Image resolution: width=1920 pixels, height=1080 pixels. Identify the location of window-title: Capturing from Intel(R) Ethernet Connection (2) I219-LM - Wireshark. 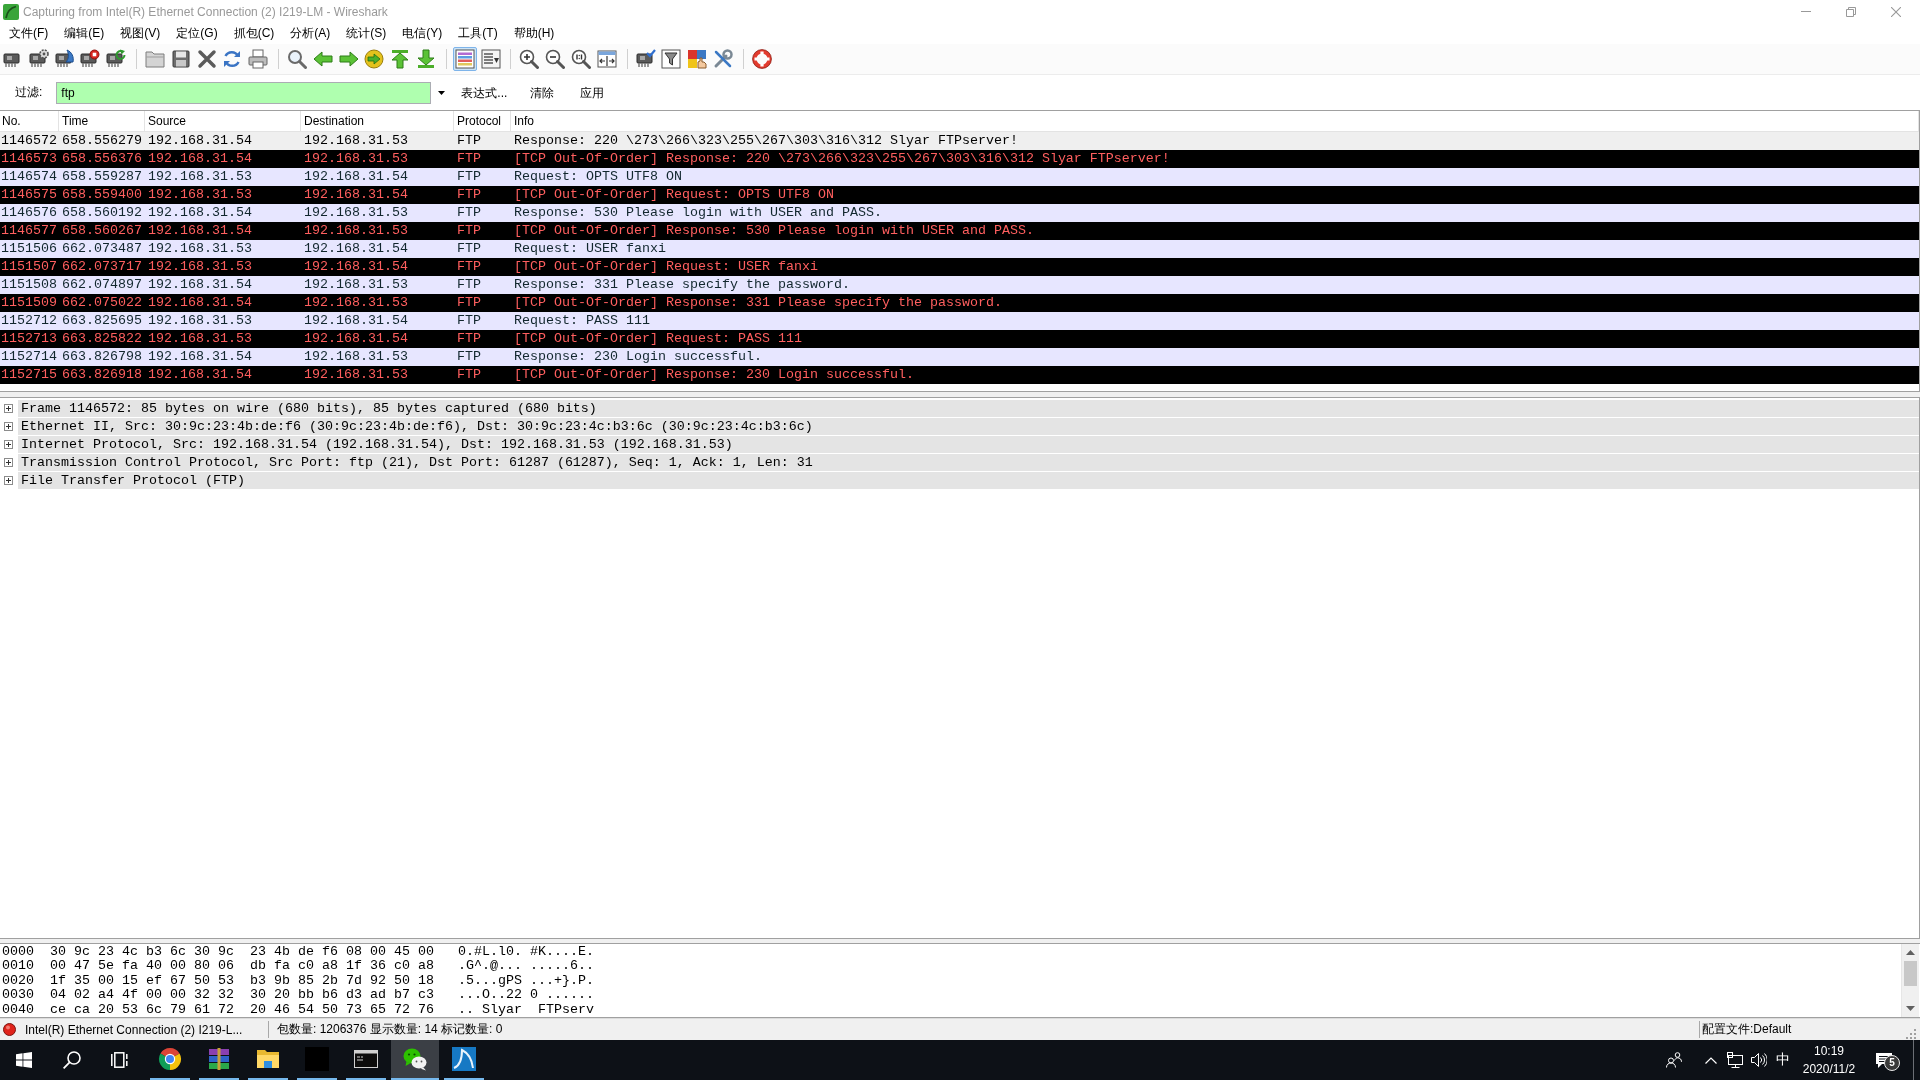
(205, 11).